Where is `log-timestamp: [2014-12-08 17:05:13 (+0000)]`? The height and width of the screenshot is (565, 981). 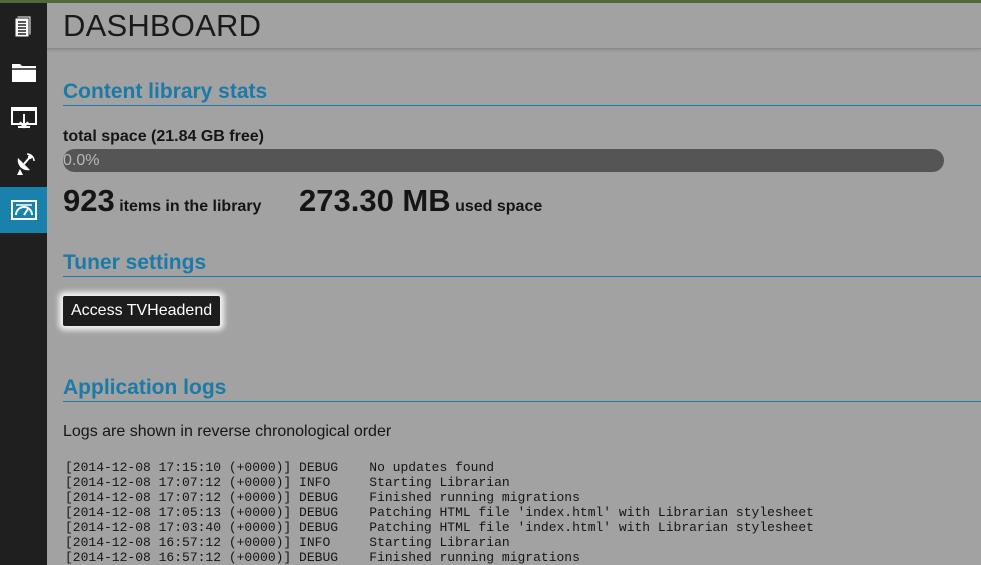 log-timestamp: [2014-12-08 17:05:13 (+0000)] is located at coordinates (178, 512).